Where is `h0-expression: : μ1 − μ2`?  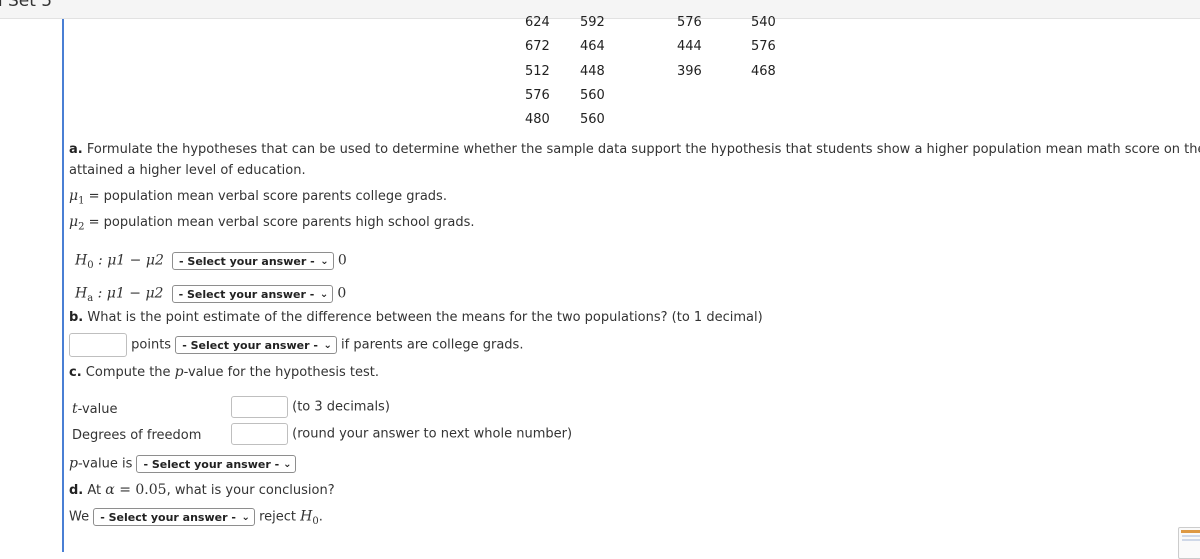
h0-expression: : μ1 − μ2 is located at coordinates (128, 260).